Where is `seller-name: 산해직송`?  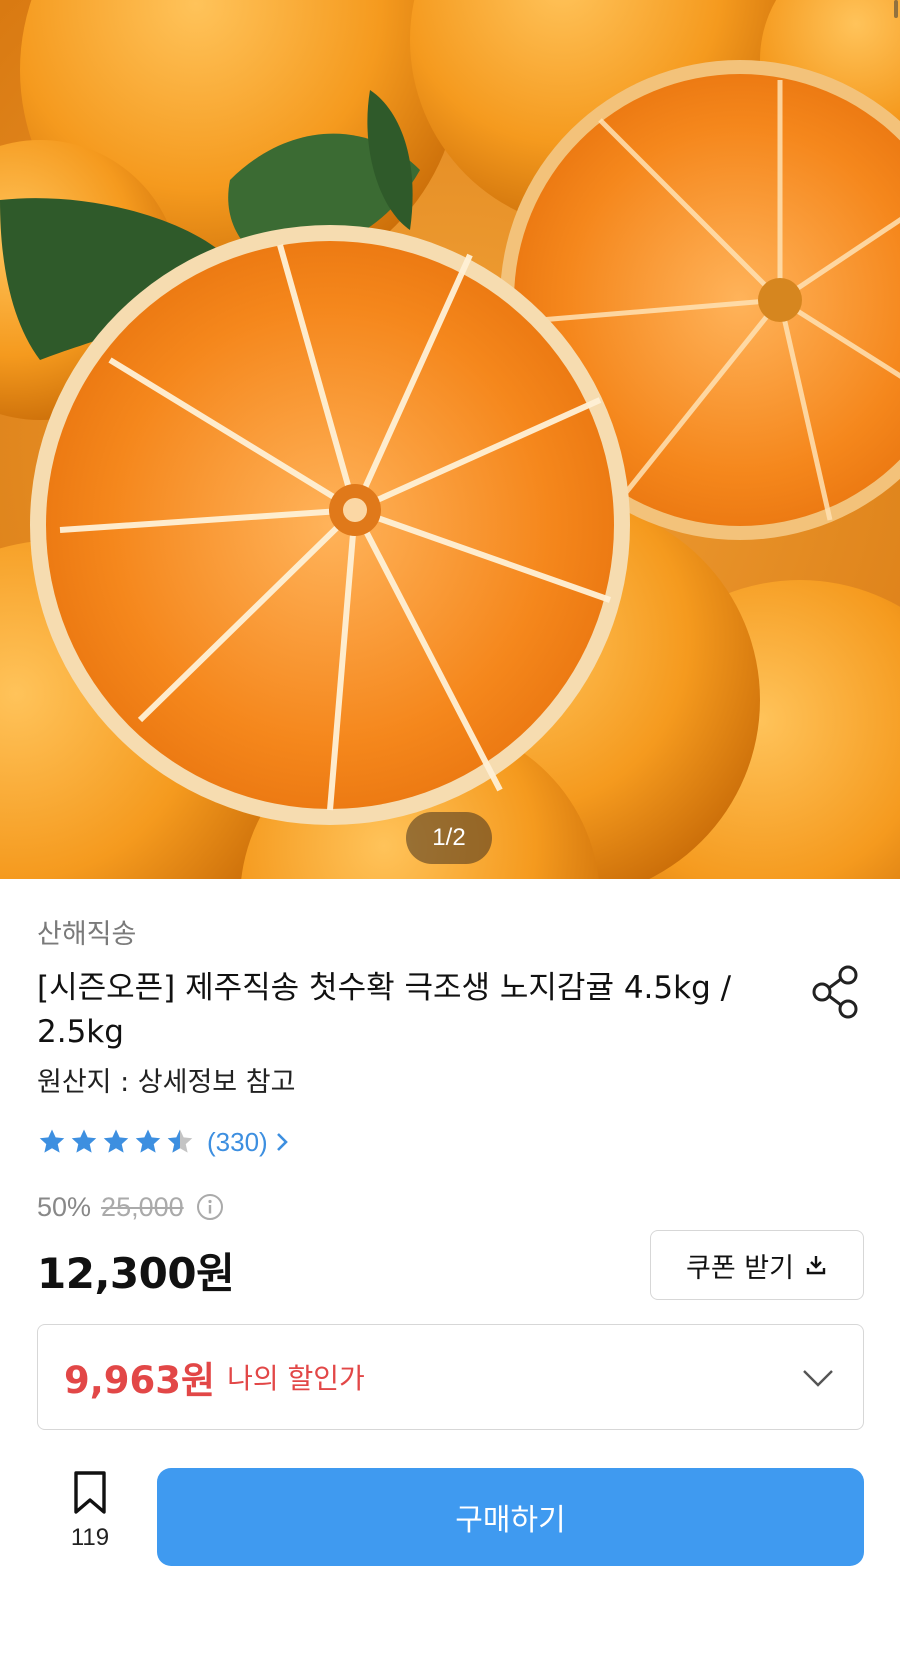
seller-name: 산해직송 is located at coordinates (86, 931).